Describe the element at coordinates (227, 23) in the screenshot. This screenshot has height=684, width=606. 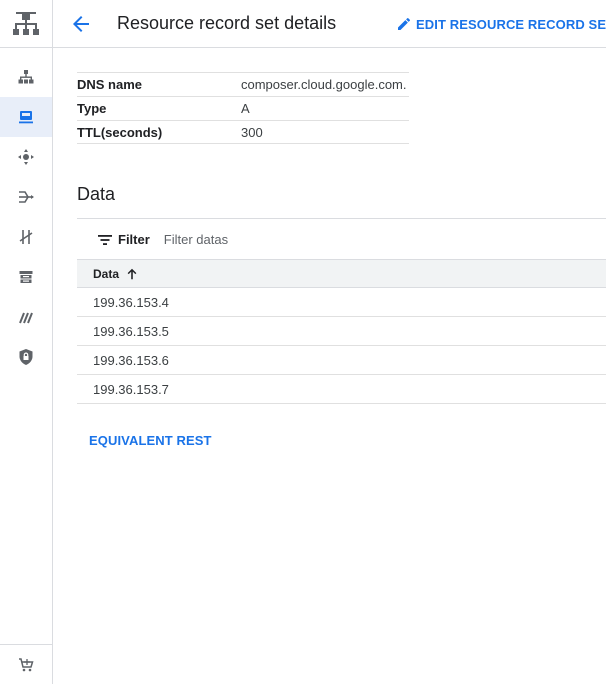
I see `page-title: Resource record set details` at that location.